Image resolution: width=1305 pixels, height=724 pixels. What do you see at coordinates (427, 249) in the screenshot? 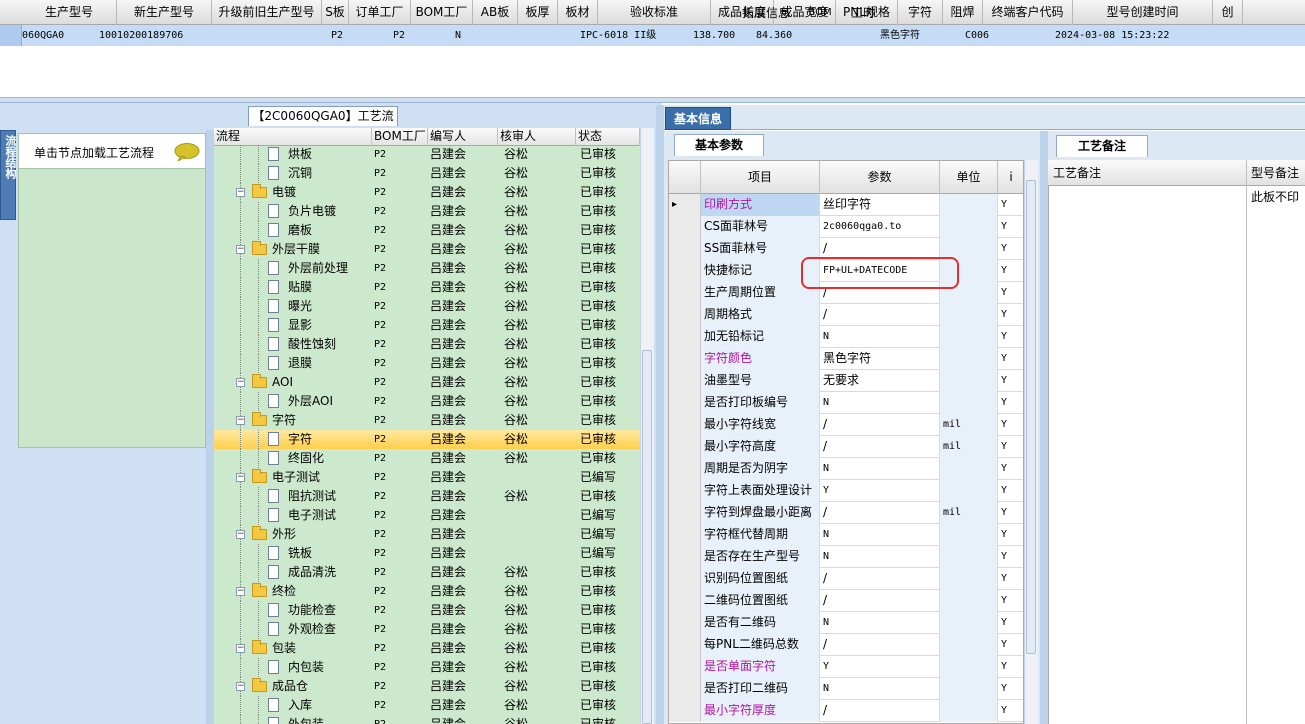
I see `tree-row: − 外层干膜 P2 吕建会 谷松 已审核` at bounding box center [427, 249].